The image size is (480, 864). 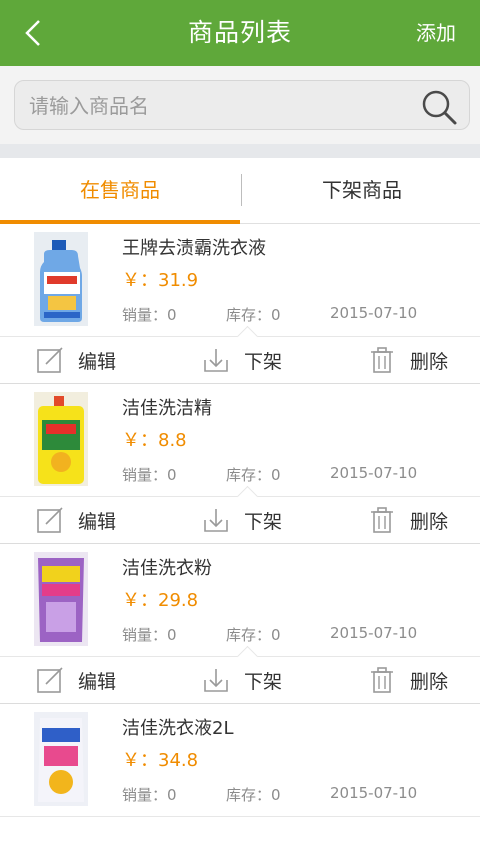 What do you see at coordinates (120, 191) in the screenshot?
I see `tab-on-sale: 在售商品` at bounding box center [120, 191].